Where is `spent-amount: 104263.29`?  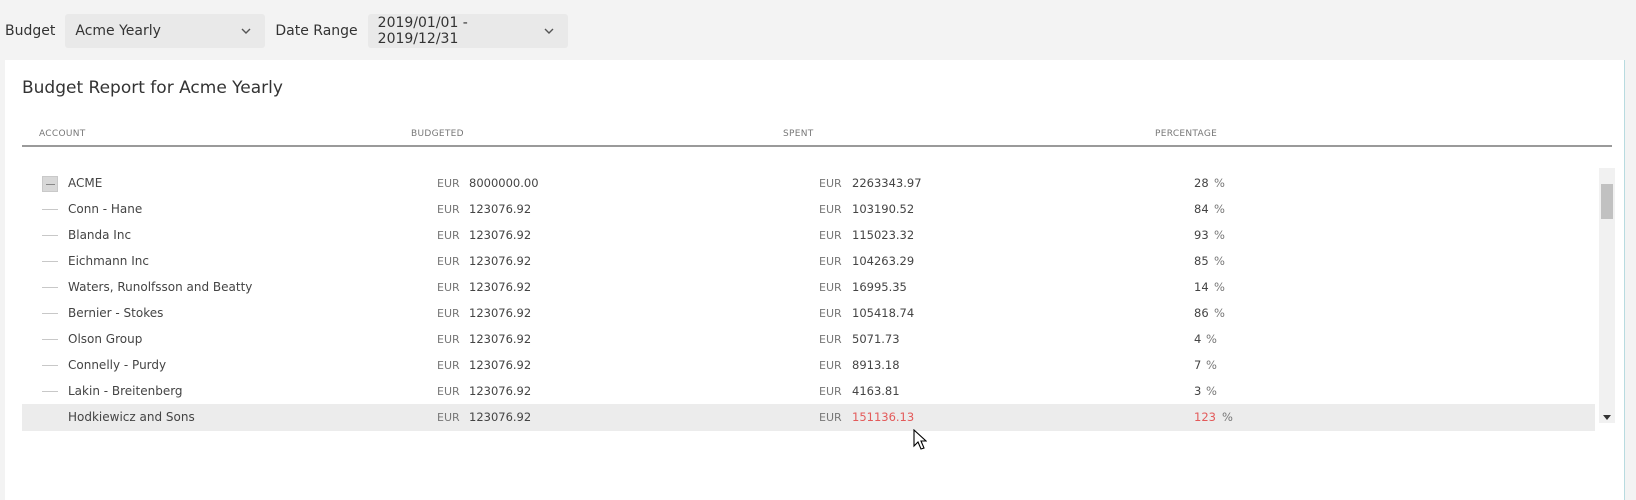 spent-amount: 104263.29 is located at coordinates (883, 261).